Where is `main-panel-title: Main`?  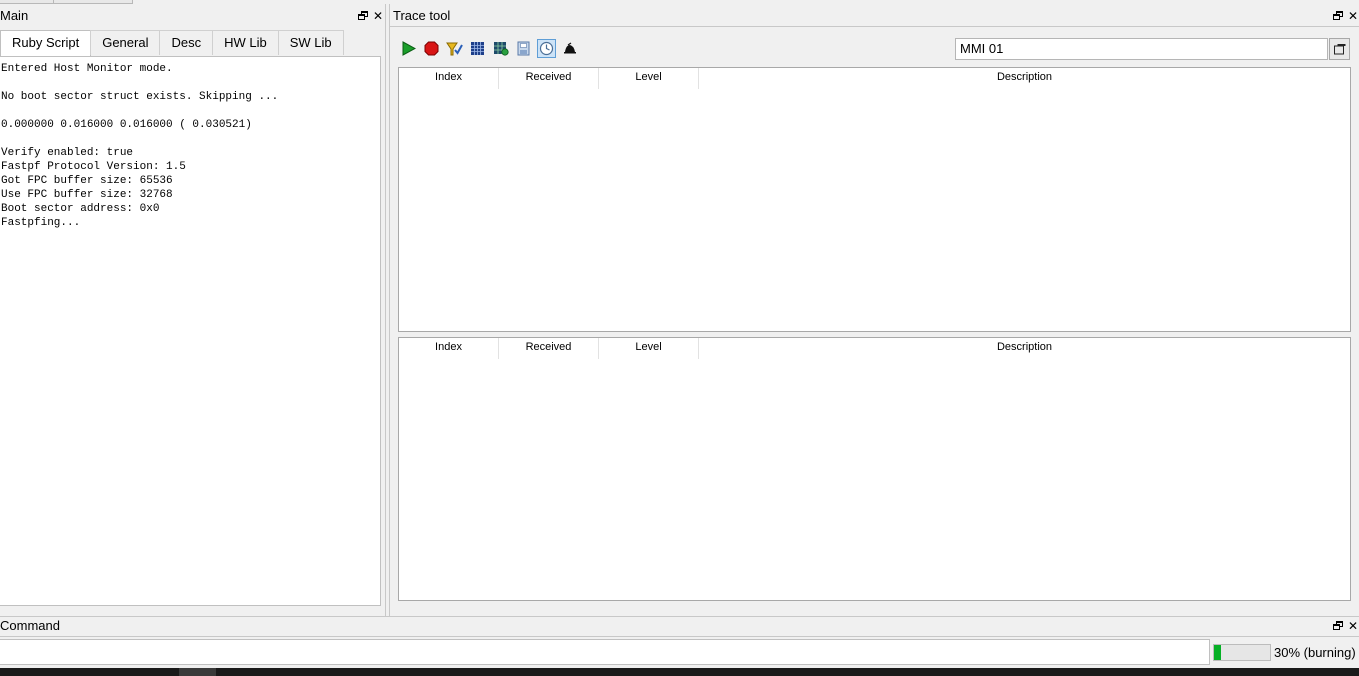 main-panel-title: Main is located at coordinates (14, 15).